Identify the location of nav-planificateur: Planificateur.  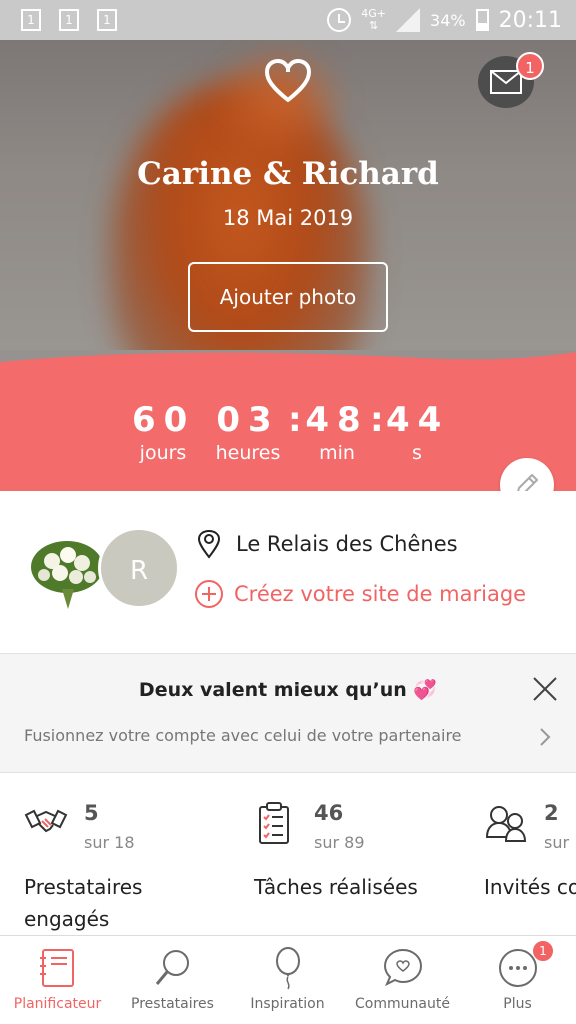
(57, 980).